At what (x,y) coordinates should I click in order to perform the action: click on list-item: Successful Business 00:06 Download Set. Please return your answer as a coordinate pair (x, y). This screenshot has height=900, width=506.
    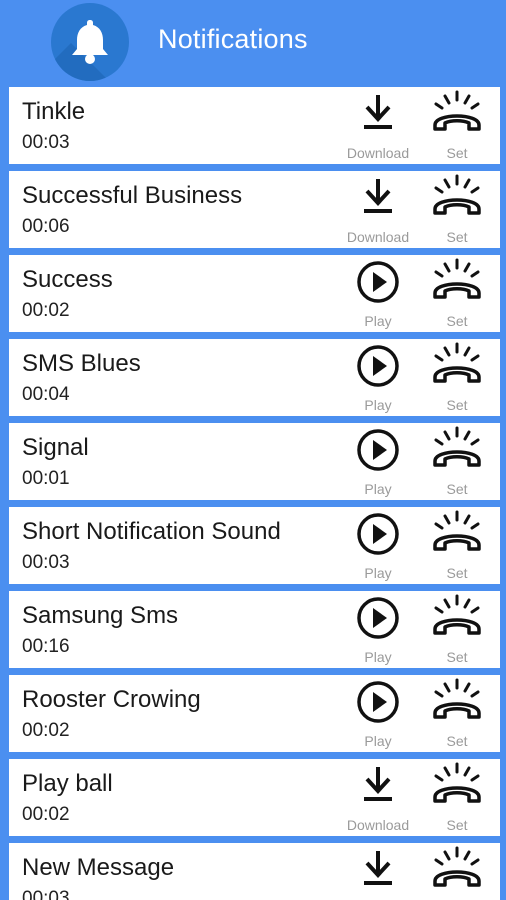
    Looking at the image, I should click on (254, 209).